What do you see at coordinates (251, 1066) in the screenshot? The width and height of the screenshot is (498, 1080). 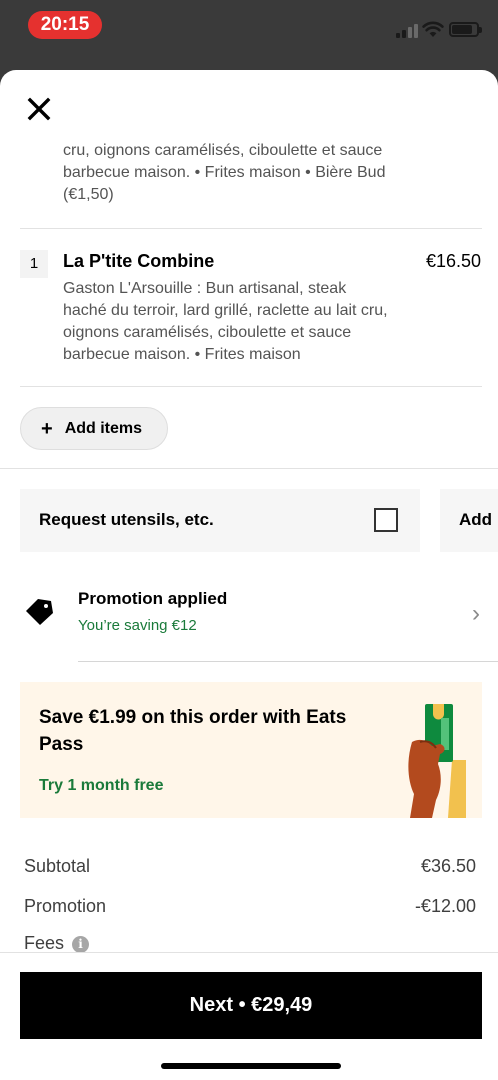 I see `home-indicator` at bounding box center [251, 1066].